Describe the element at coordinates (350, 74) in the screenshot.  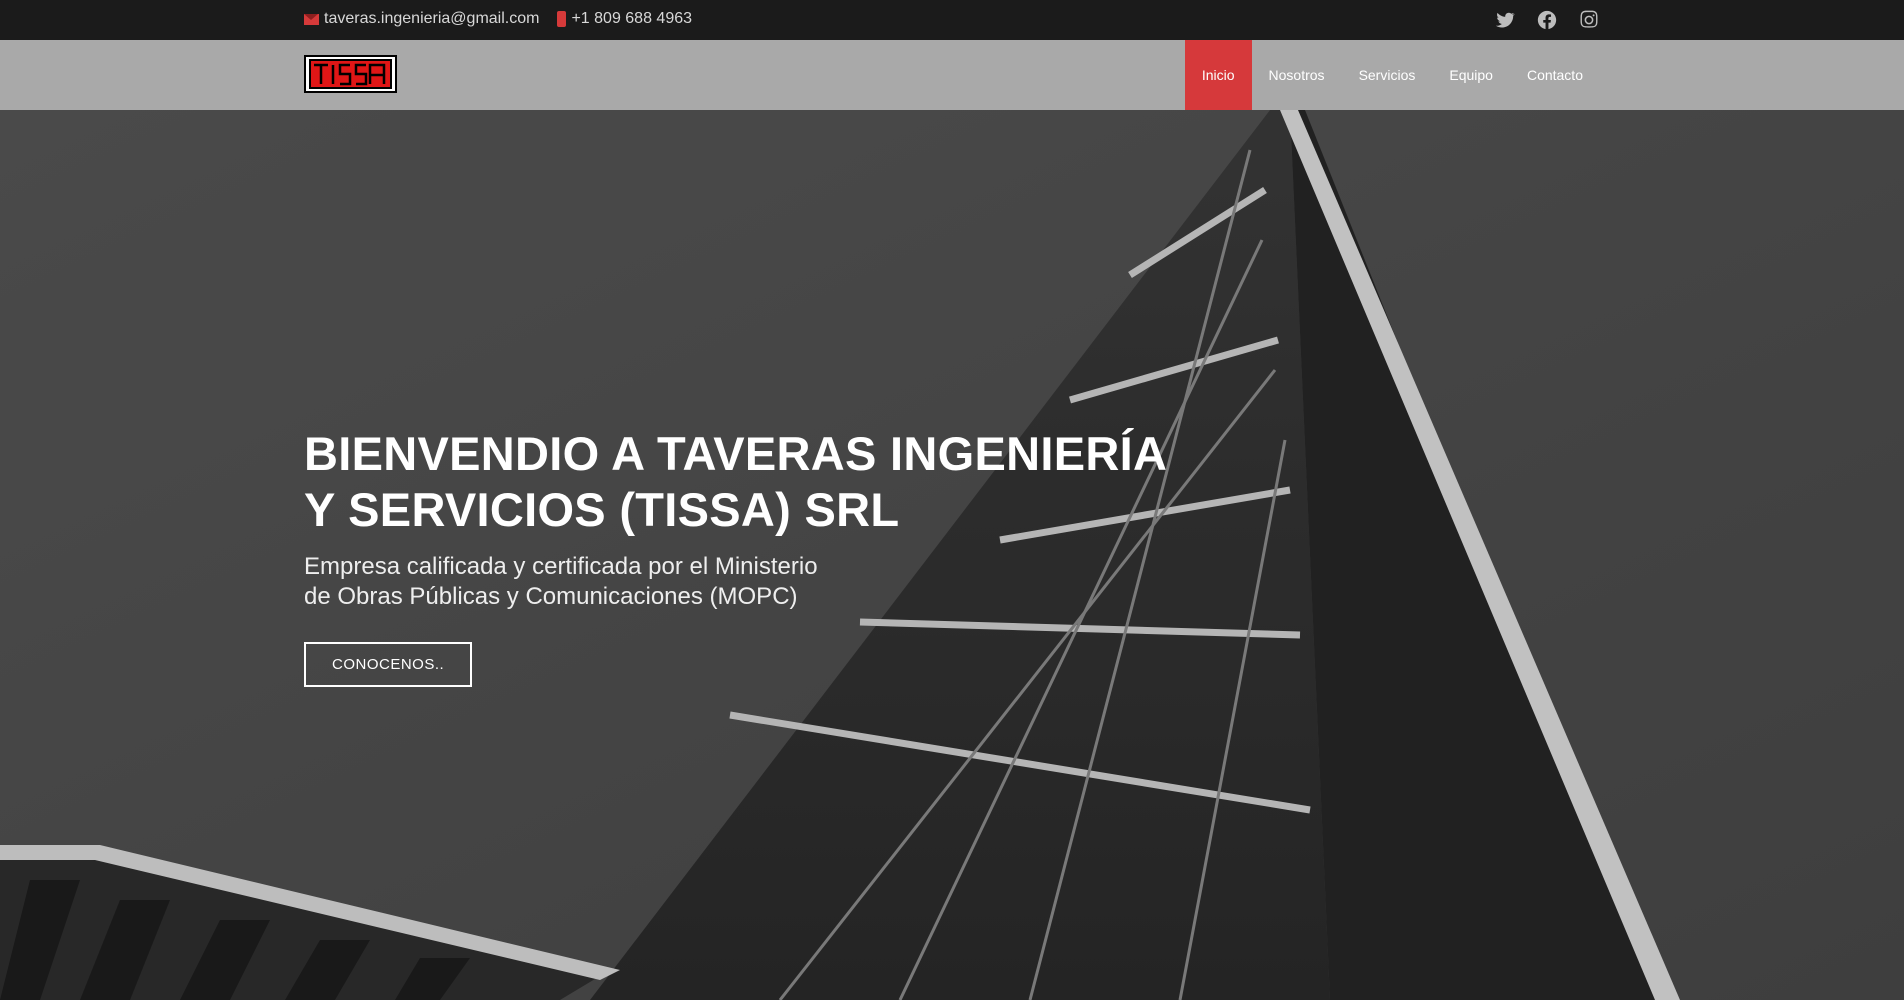
I see `tissa-logo` at that location.